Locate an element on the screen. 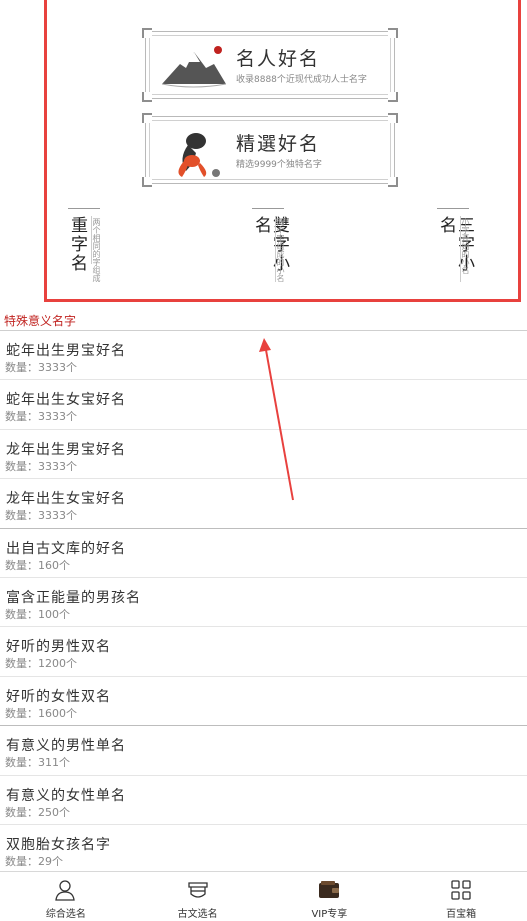 Image resolution: width=527 pixels, height=921 pixels. selected-names-banner: 精選好名 精选9999个独特名字 is located at coordinates (270, 150).